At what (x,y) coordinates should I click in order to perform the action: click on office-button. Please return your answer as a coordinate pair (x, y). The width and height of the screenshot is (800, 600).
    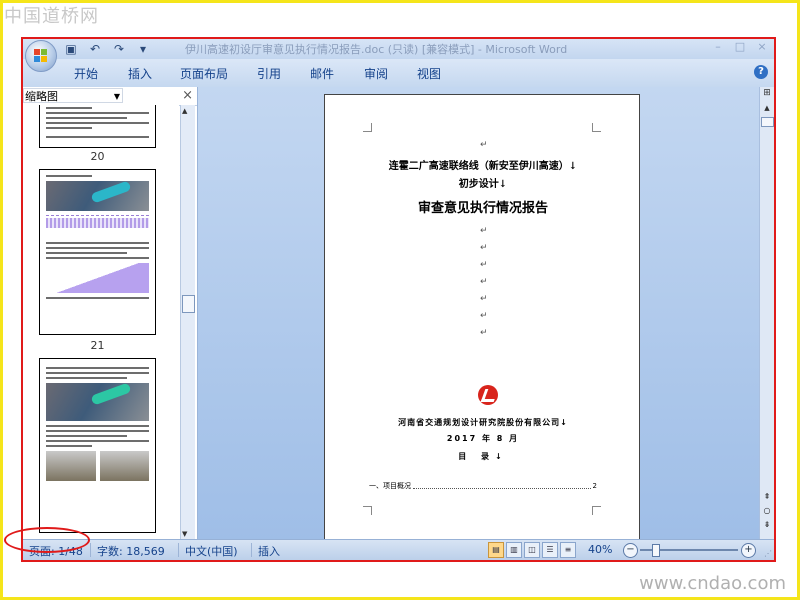
    Looking at the image, I should click on (41, 56).